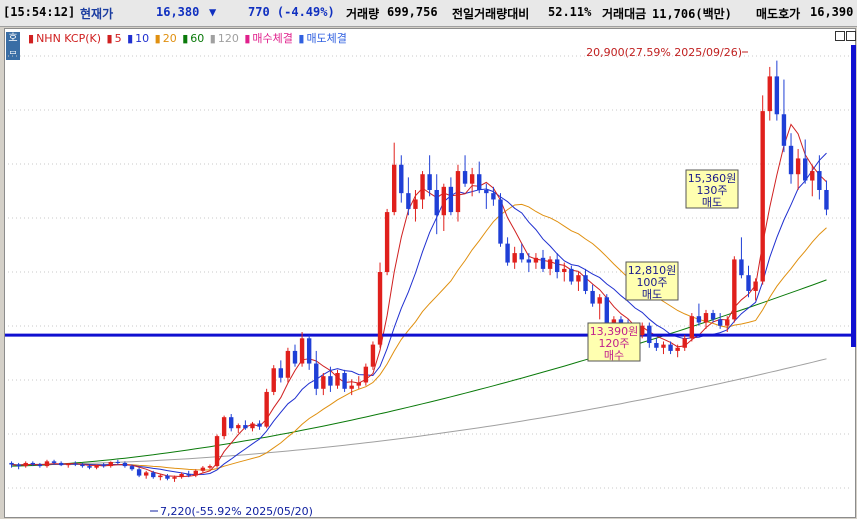  Describe the element at coordinates (853, 196) in the screenshot. I see `price-scale-bar` at that location.